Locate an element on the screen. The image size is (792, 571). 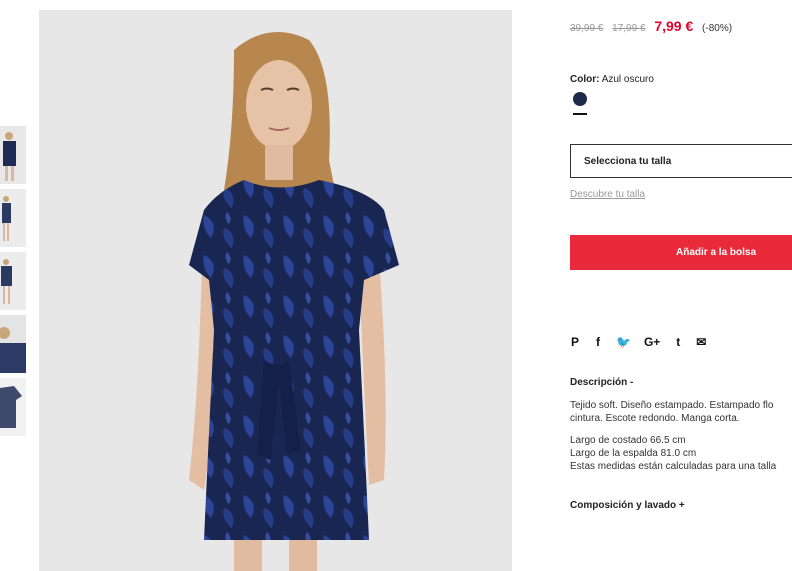
color-label: Color: Azul oscuro is located at coordinates (612, 79).